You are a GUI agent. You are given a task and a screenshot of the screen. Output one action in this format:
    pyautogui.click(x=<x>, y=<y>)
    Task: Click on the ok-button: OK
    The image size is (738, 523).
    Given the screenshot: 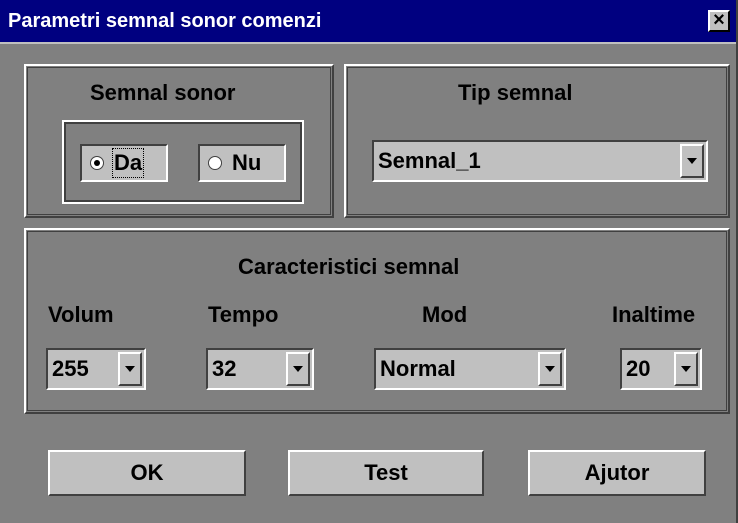 What is the action you would take?
    pyautogui.click(x=147, y=473)
    